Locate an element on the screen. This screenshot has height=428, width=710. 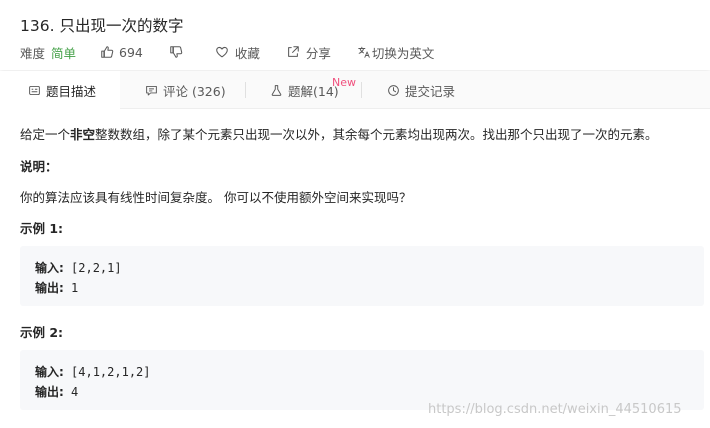
tab-comments-label: 评论 (326) is located at coordinates (194, 91).